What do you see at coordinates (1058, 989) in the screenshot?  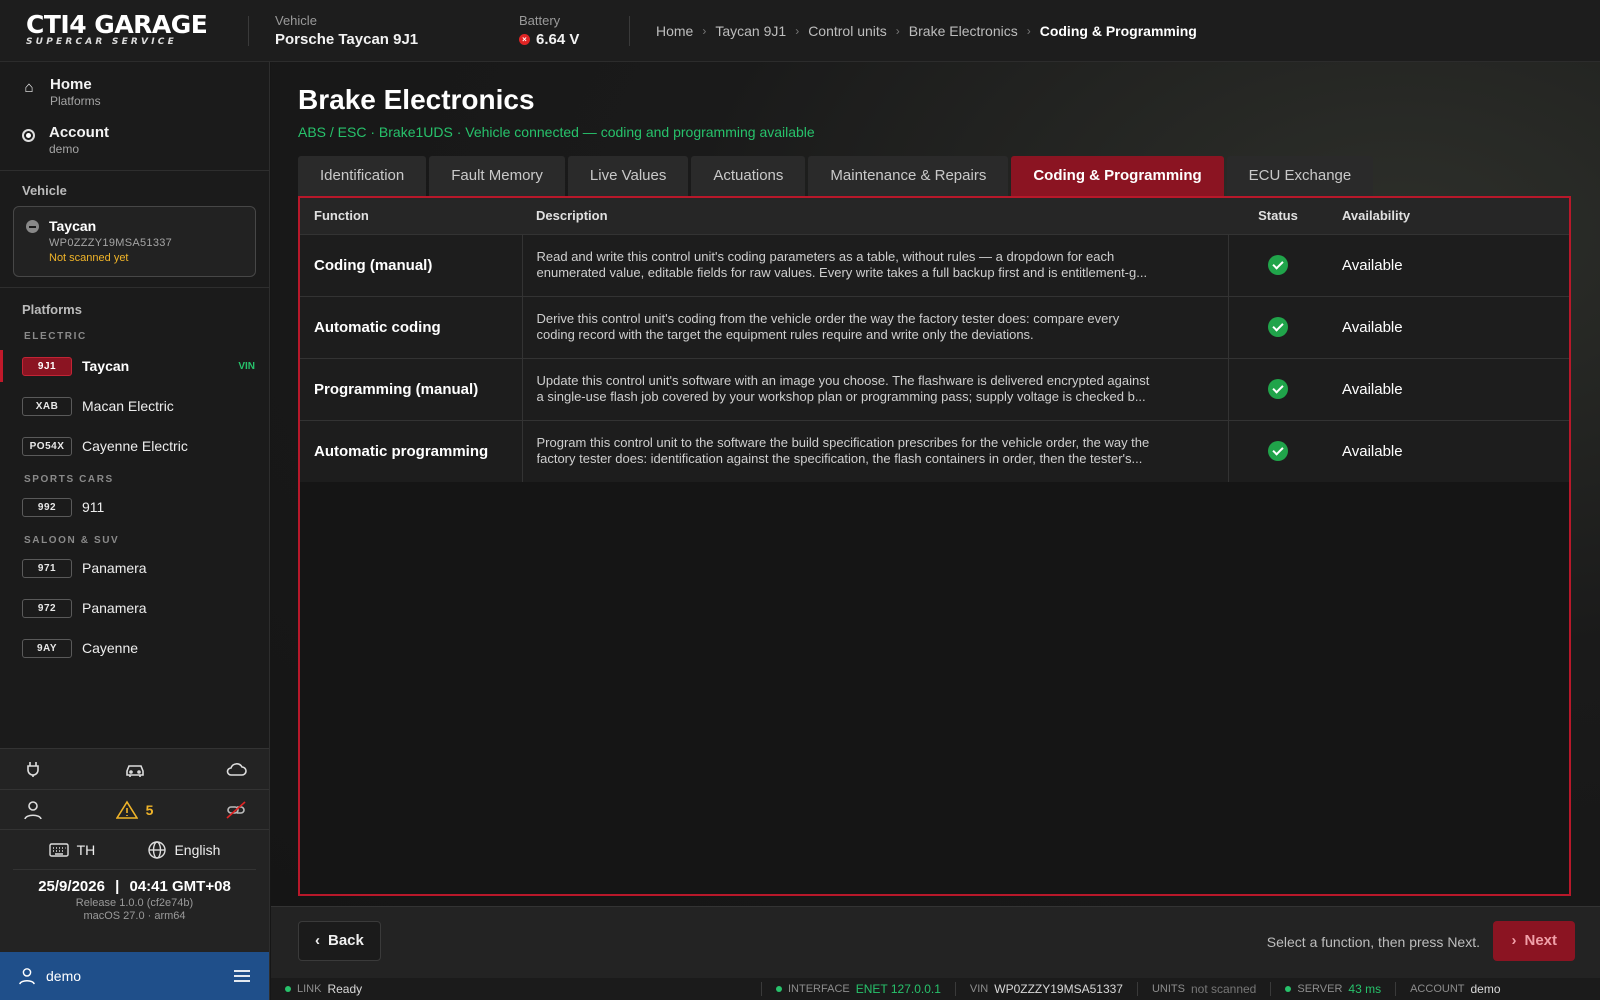 I see `status-value: WP0ZZZY19MSA51337` at bounding box center [1058, 989].